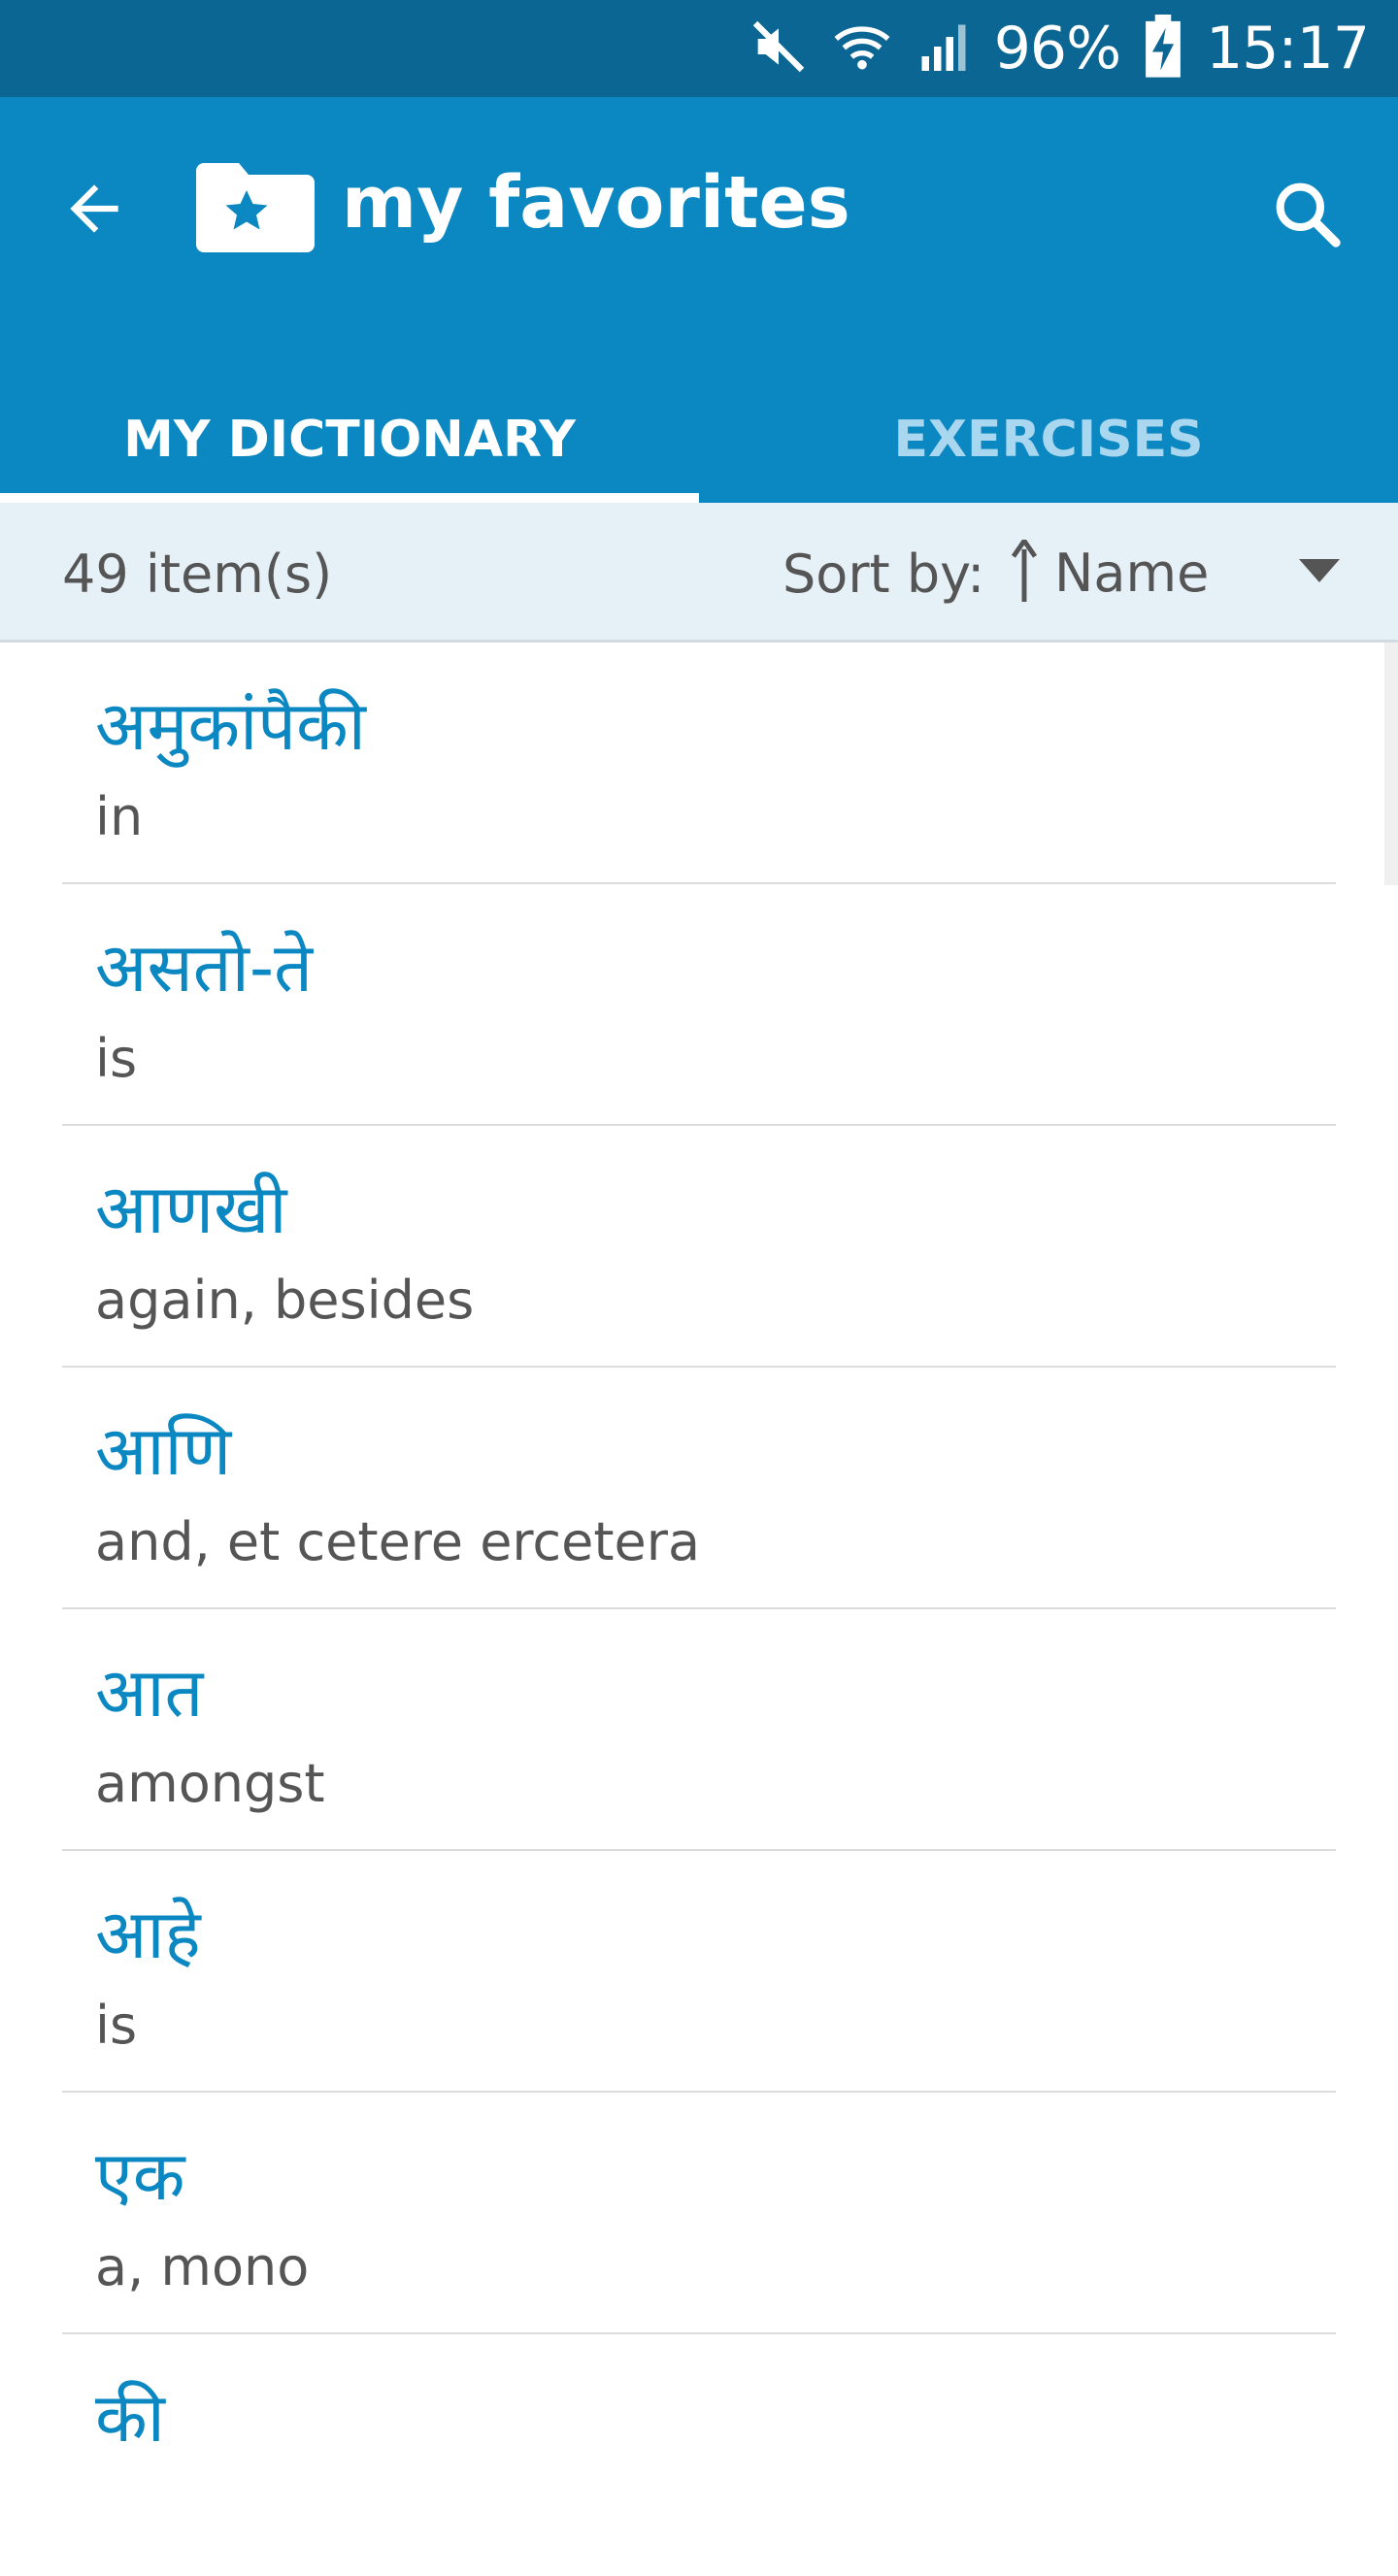  What do you see at coordinates (862, 49) in the screenshot?
I see `wifi-icon` at bounding box center [862, 49].